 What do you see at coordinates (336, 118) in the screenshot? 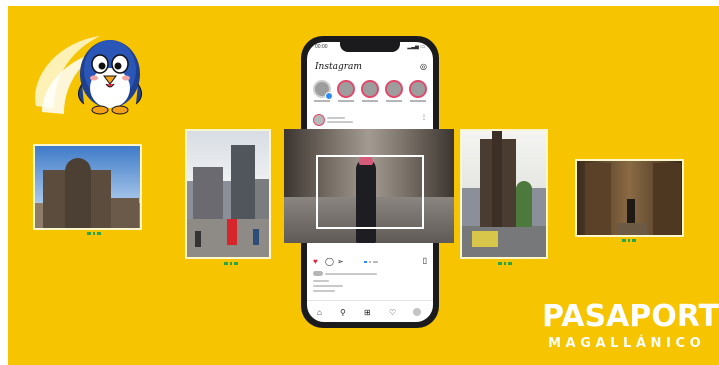
I see `post-username` at bounding box center [336, 118].